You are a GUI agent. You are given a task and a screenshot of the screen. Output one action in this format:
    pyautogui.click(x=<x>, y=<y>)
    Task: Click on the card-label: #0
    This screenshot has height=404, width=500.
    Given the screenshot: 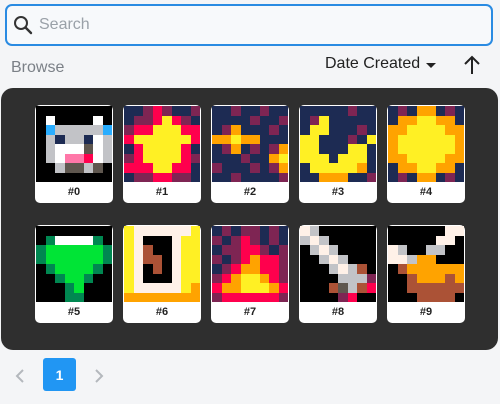 What is the action you would take?
    pyautogui.click(x=74, y=192)
    